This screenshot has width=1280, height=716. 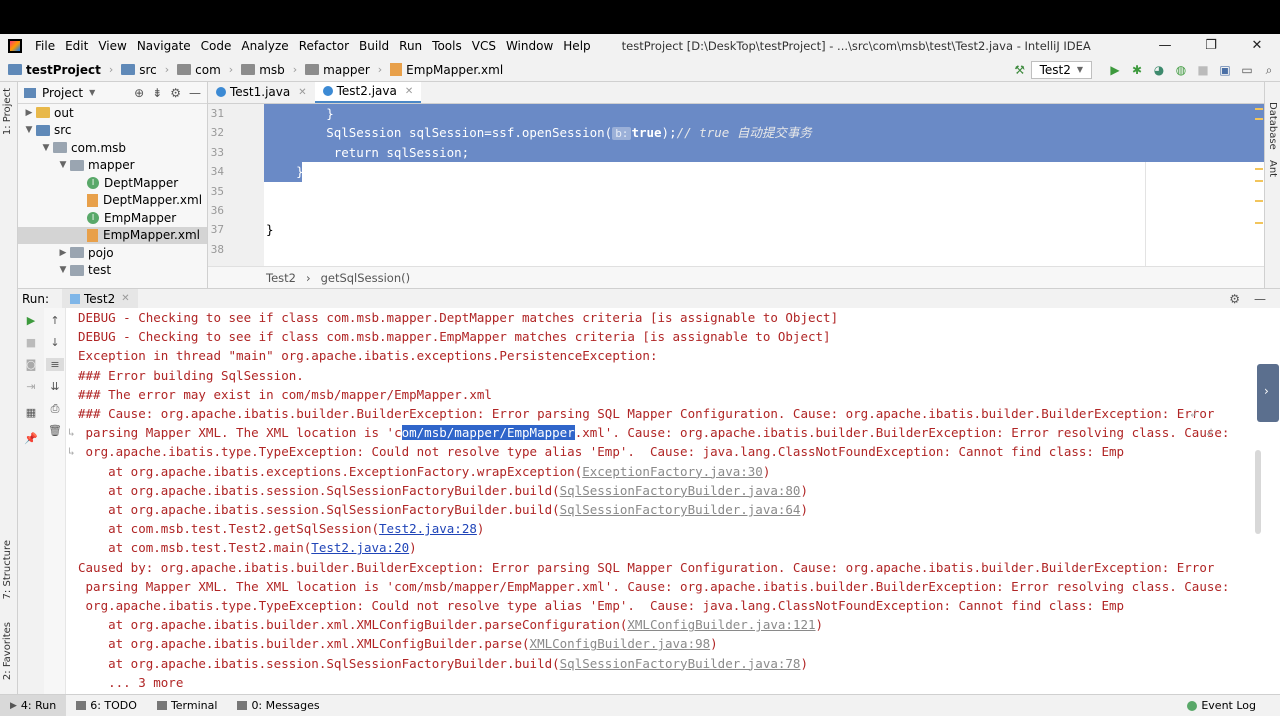 I want to click on menu-analyze: Analyze, so click(x=264, y=46).